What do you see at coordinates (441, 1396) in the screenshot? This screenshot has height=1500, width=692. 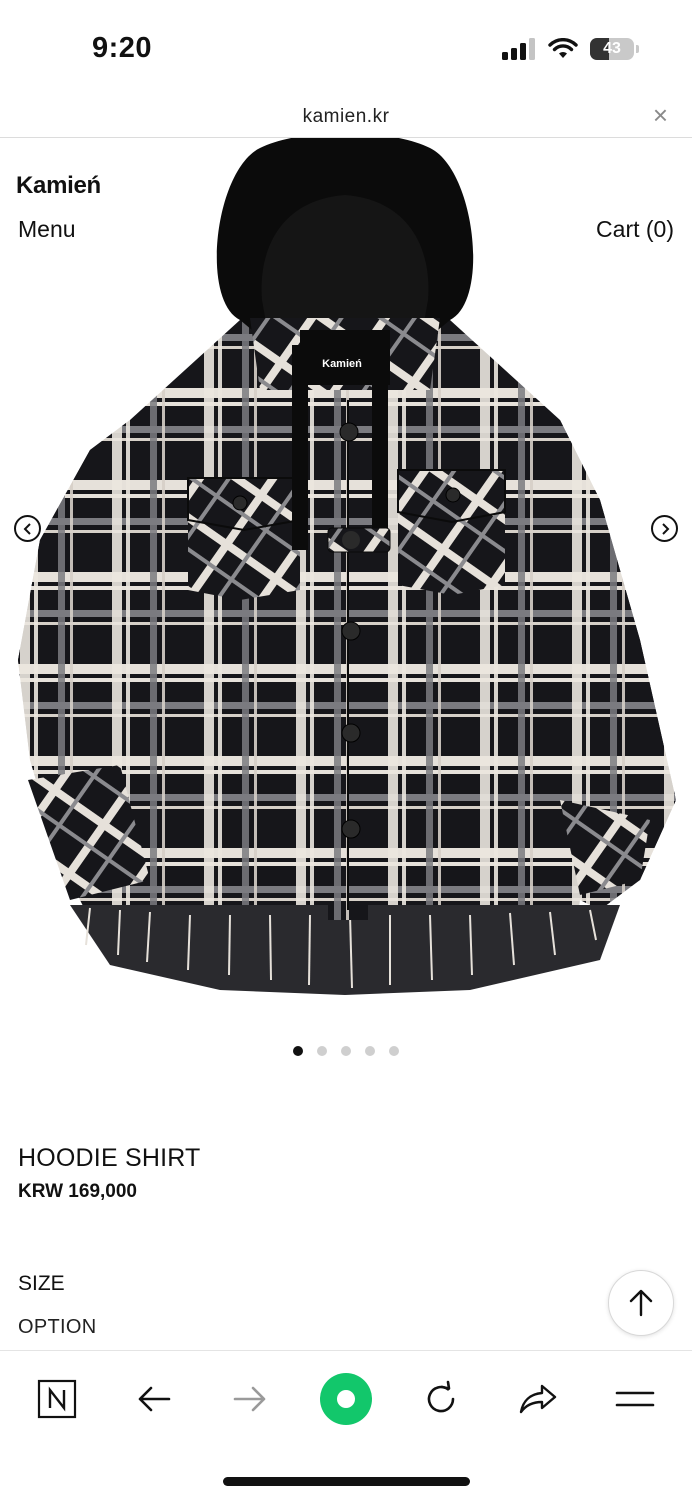 I see `reload-icon` at bounding box center [441, 1396].